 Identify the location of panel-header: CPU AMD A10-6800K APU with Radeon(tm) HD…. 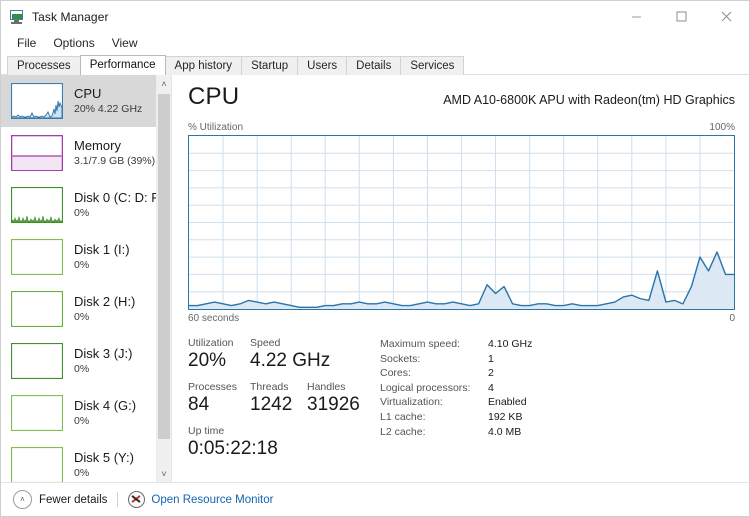
(461, 97).